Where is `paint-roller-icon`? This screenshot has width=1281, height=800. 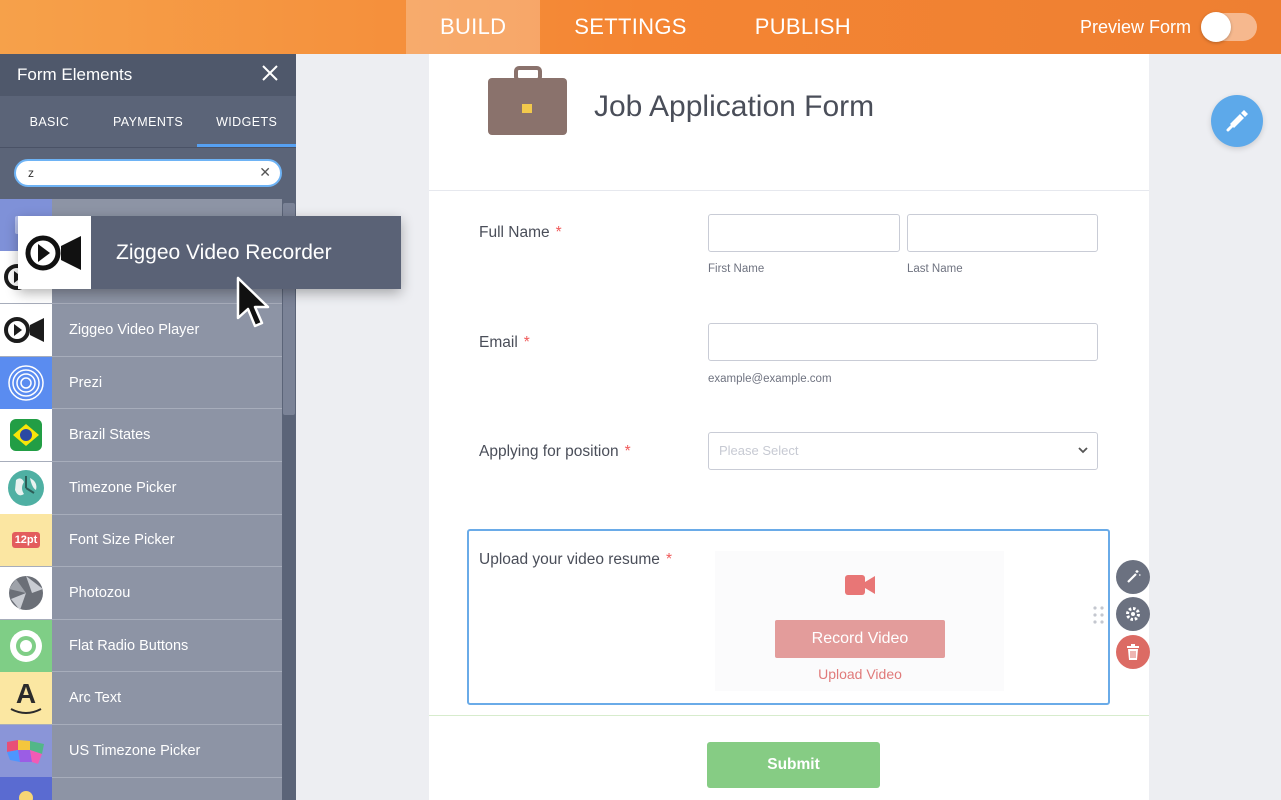
paint-roller-icon is located at coordinates (1237, 121).